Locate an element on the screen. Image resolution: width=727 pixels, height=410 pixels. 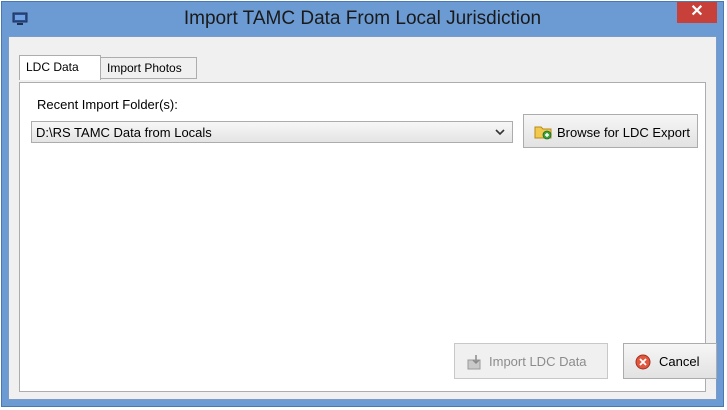
window-title: Import TAMC Data From Local Jurisdiction is located at coordinates (362, 18).